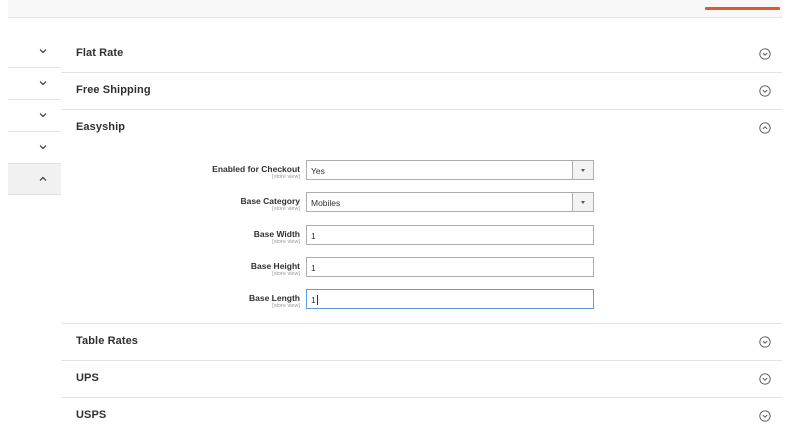 The width and height of the screenshot is (790, 439). Describe the element at coordinates (34, 179) in the screenshot. I see `sidebar-item-expanded` at that location.